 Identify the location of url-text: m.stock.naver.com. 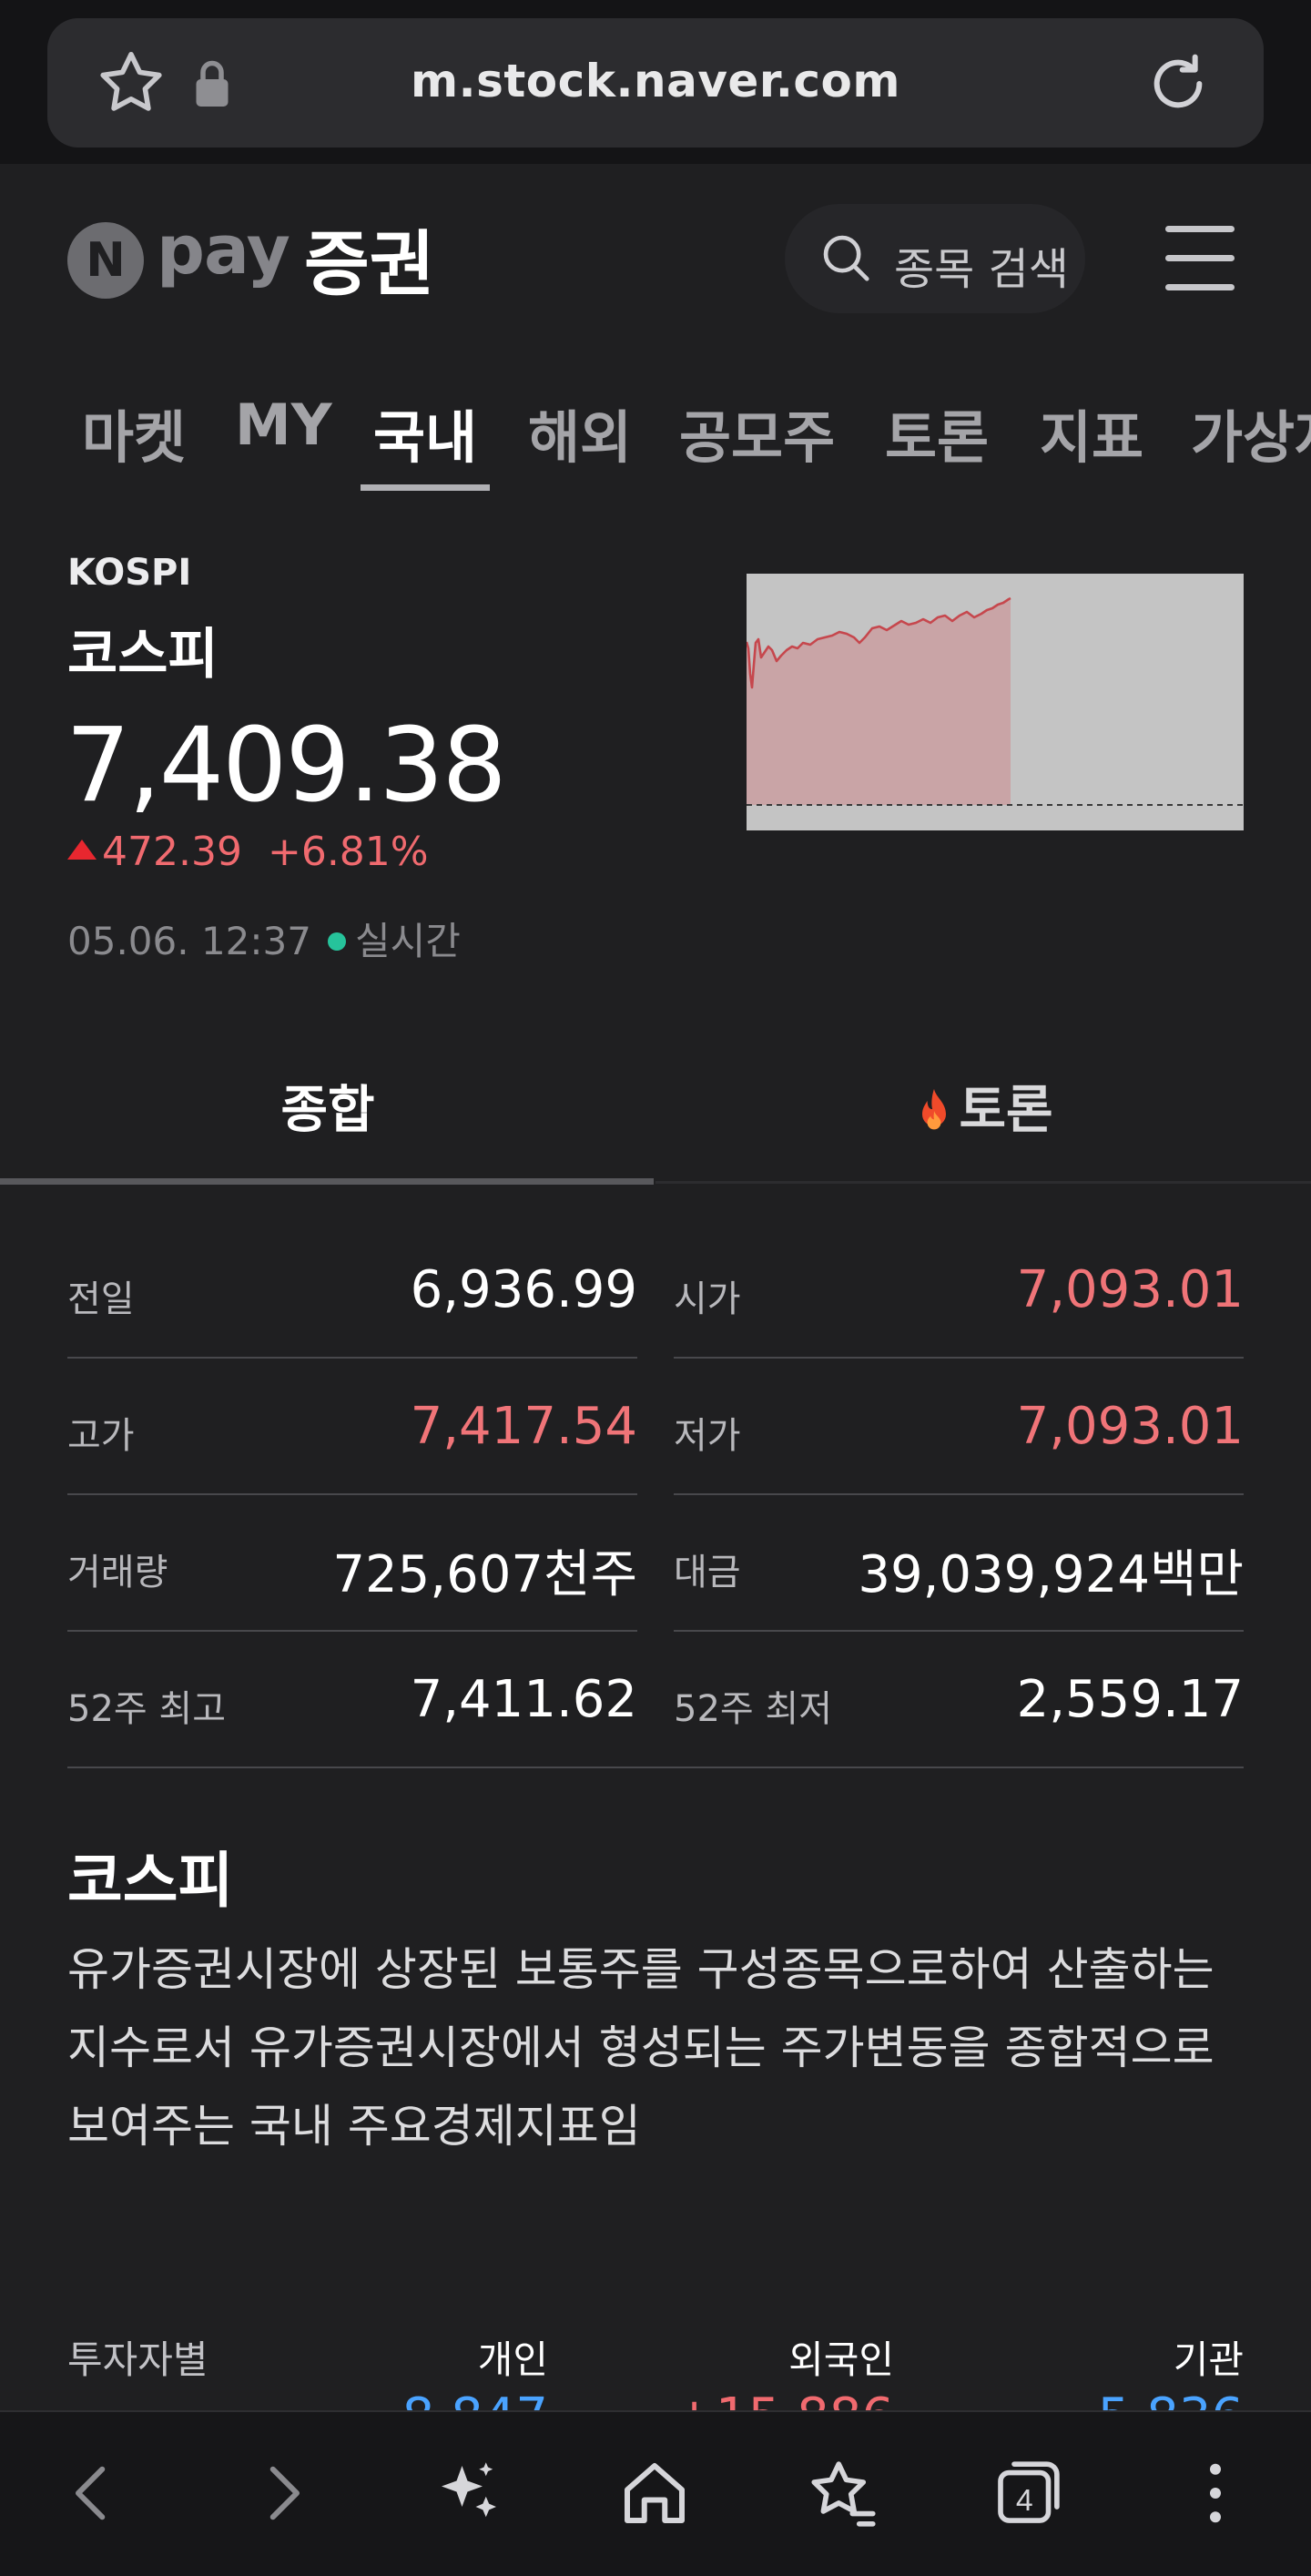
(655, 81).